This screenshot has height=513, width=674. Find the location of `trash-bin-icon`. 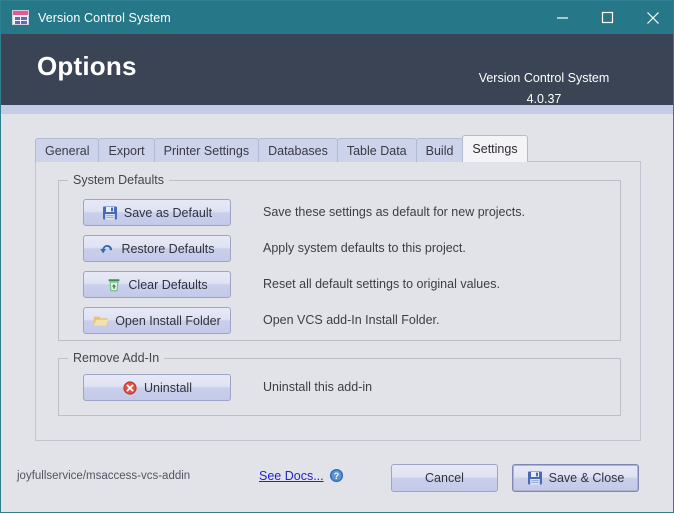

trash-bin-icon is located at coordinates (114, 284).